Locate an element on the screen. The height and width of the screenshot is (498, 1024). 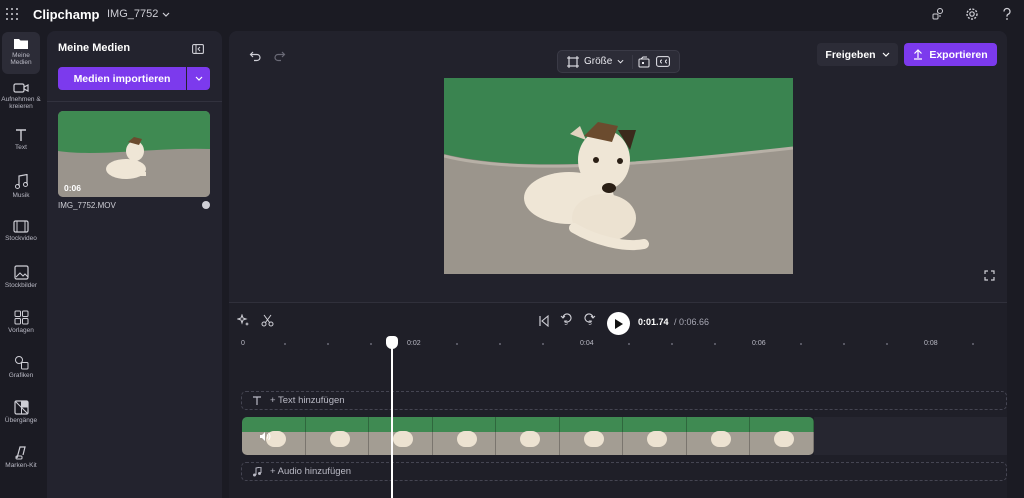
add-text-track: + Text hinzufügen is located at coordinates (624, 400).